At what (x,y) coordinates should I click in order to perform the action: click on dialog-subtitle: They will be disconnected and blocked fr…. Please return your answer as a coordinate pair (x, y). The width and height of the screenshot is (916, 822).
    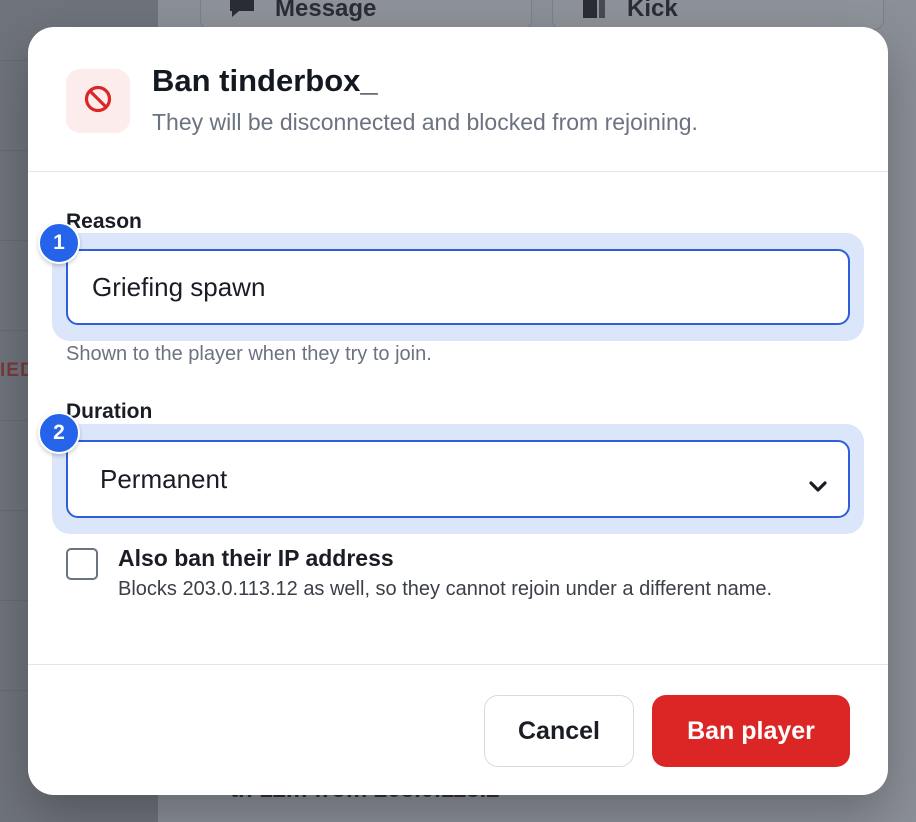
    Looking at the image, I should click on (425, 122).